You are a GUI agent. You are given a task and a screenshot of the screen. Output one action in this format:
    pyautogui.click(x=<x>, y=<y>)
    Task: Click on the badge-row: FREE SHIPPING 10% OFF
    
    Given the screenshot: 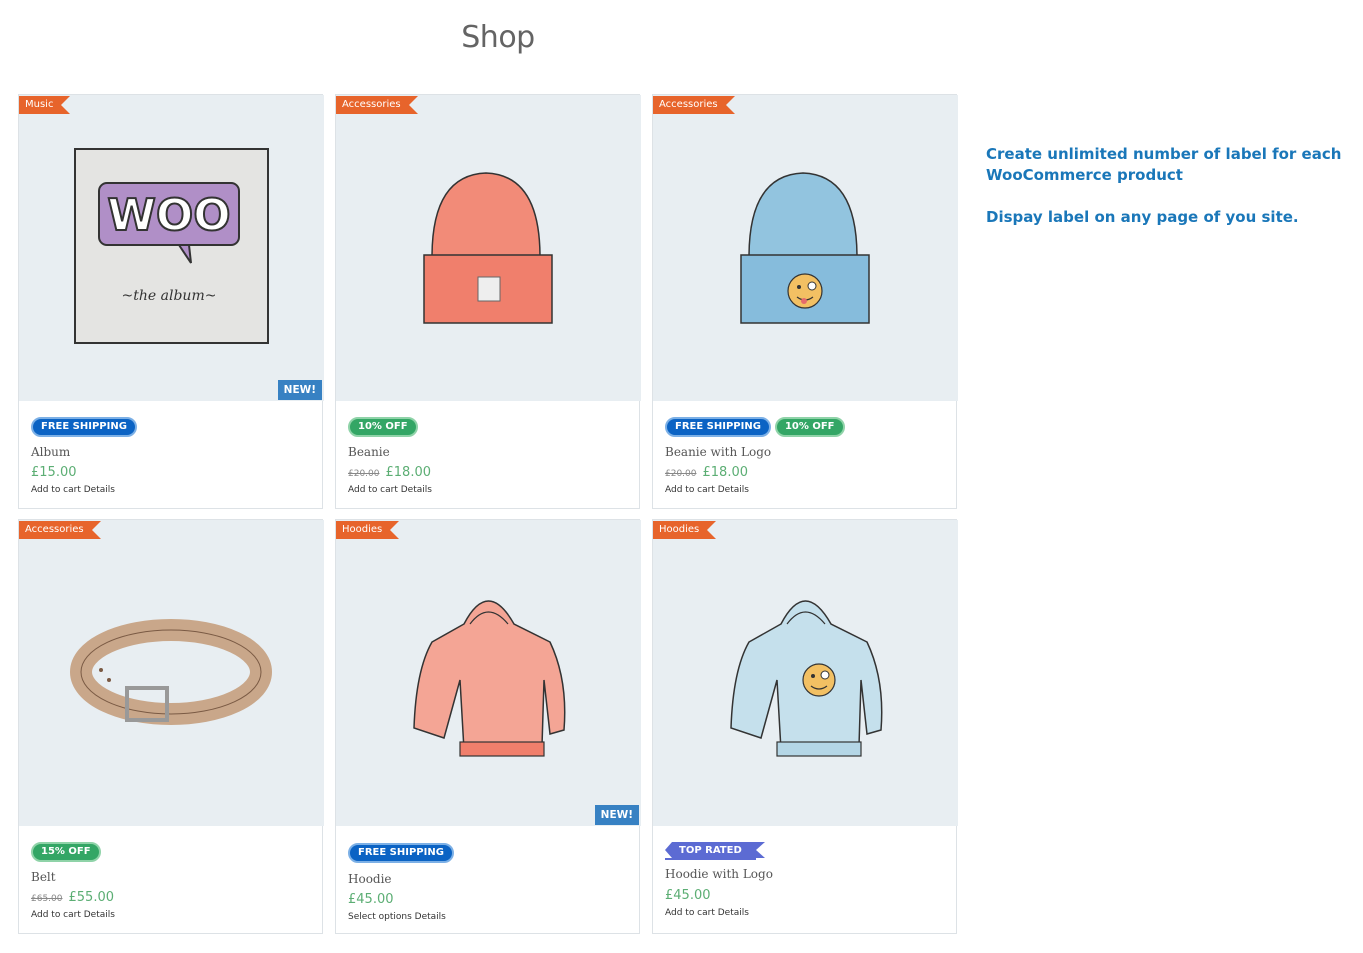 What is the action you would take?
    pyautogui.click(x=755, y=427)
    